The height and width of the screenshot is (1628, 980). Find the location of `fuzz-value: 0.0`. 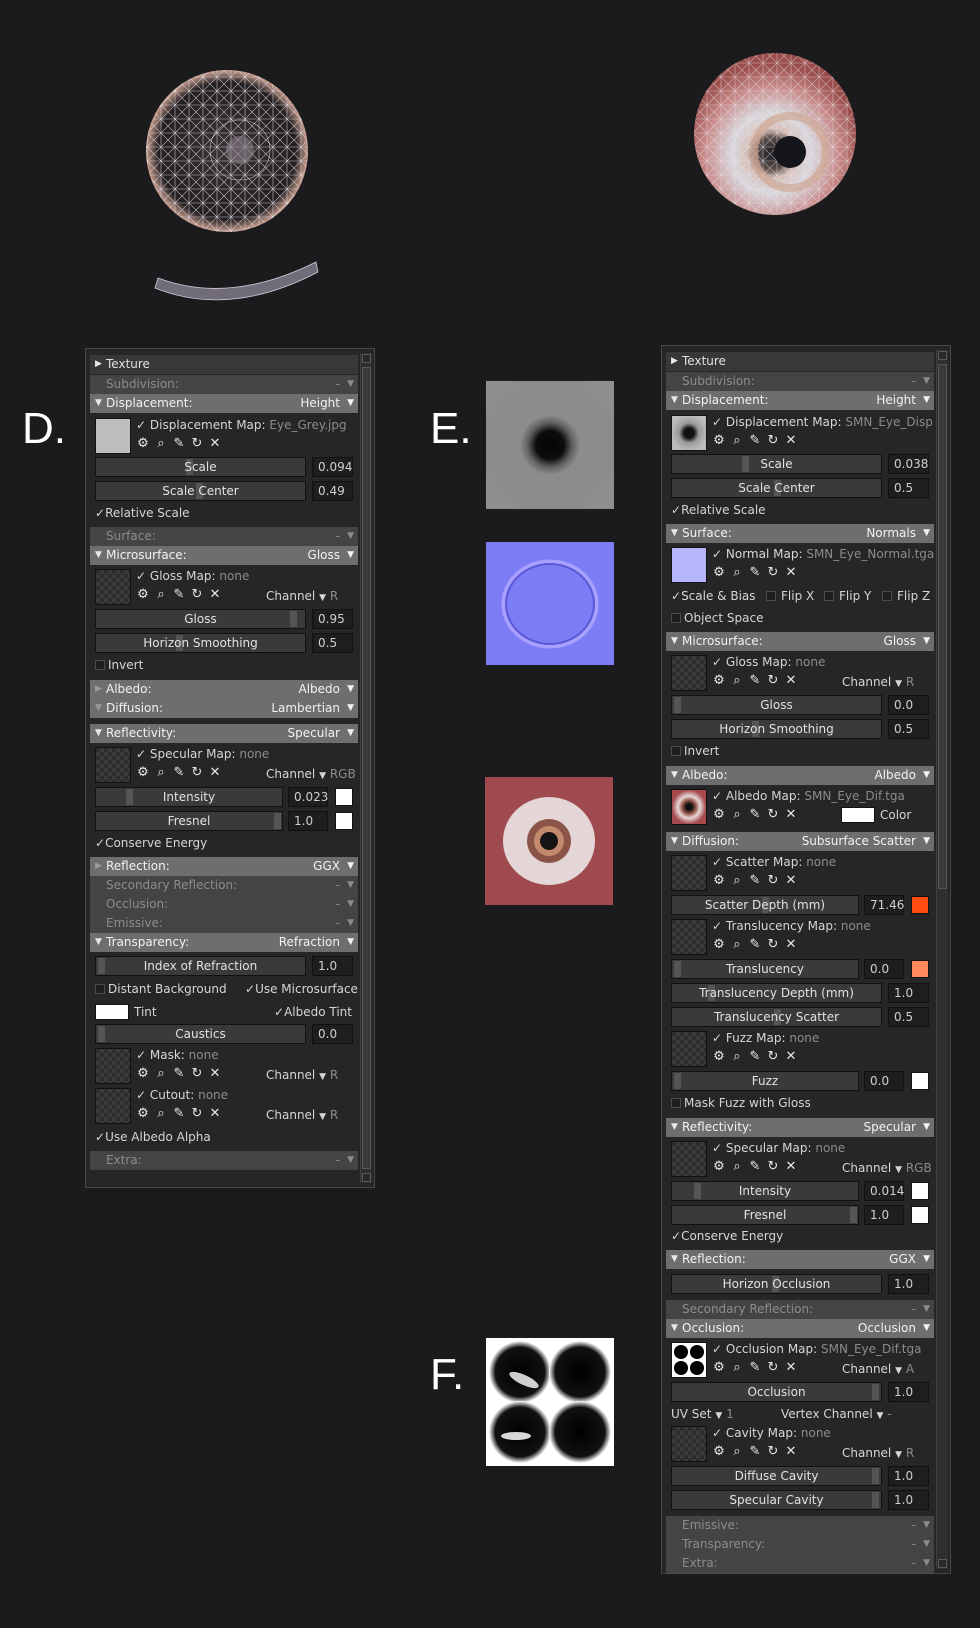

fuzz-value: 0.0 is located at coordinates (884, 1081).